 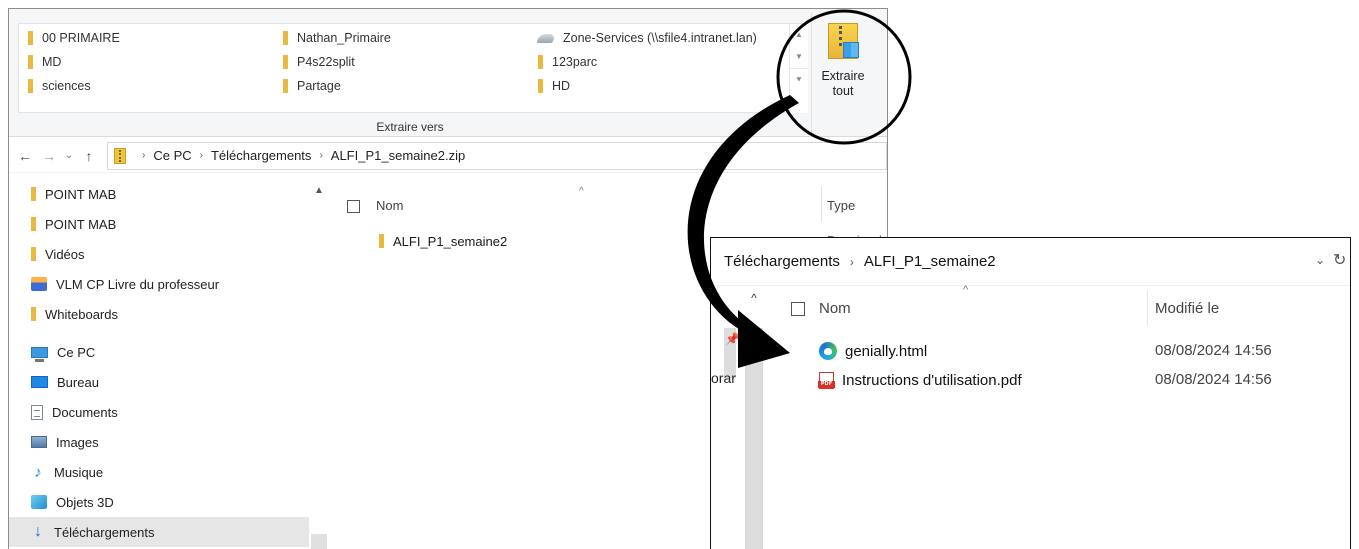 I want to click on ribbon-separator, so click(x=811, y=73).